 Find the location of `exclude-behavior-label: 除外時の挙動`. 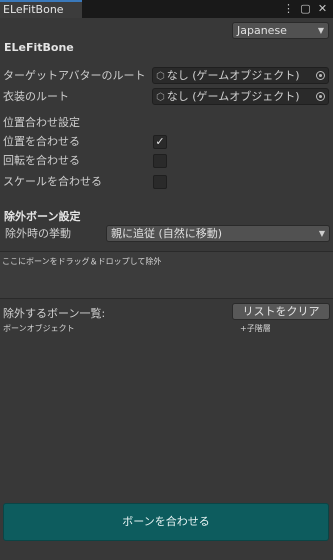

exclude-behavior-label: 除外時の挙動 is located at coordinates (38, 233).